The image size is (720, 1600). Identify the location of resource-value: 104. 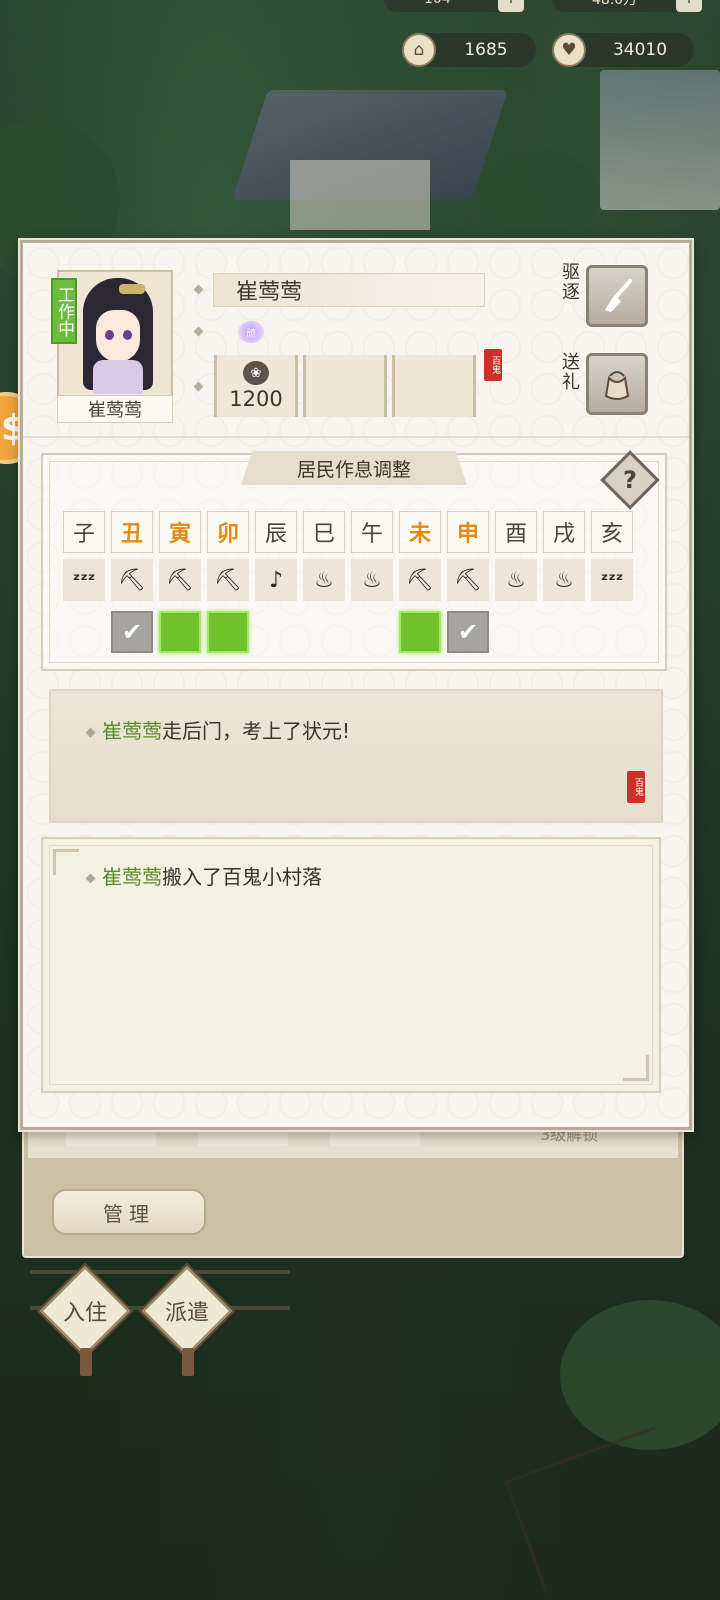
(437, 3).